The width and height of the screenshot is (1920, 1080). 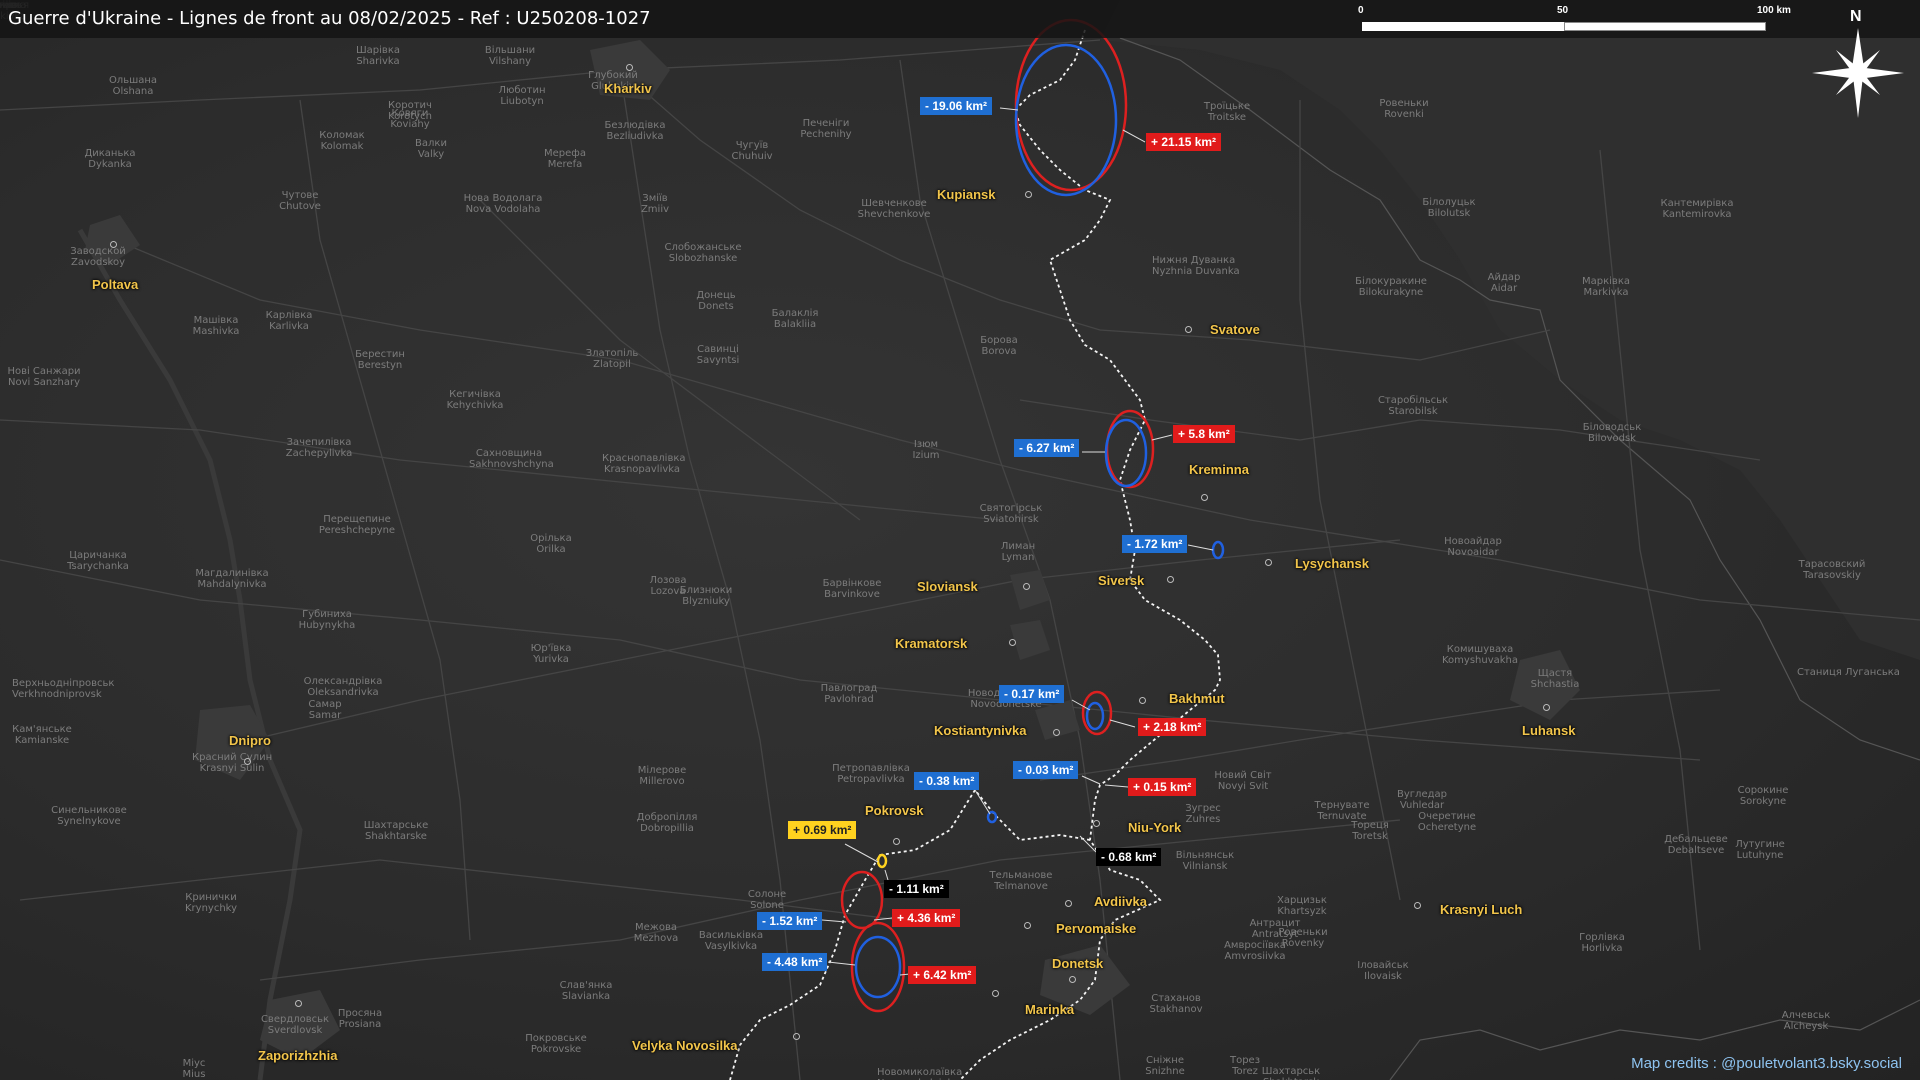 I want to click on place-name: Донець Donets, so click(x=716, y=301).